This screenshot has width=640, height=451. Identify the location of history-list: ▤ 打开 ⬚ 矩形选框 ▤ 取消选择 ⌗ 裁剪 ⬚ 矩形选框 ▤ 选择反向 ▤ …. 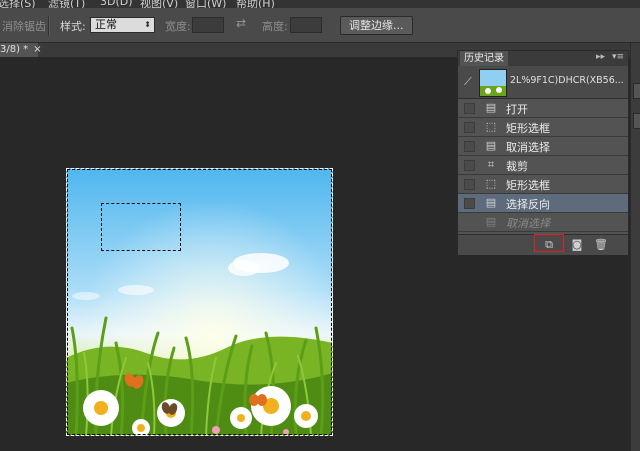
(543, 165).